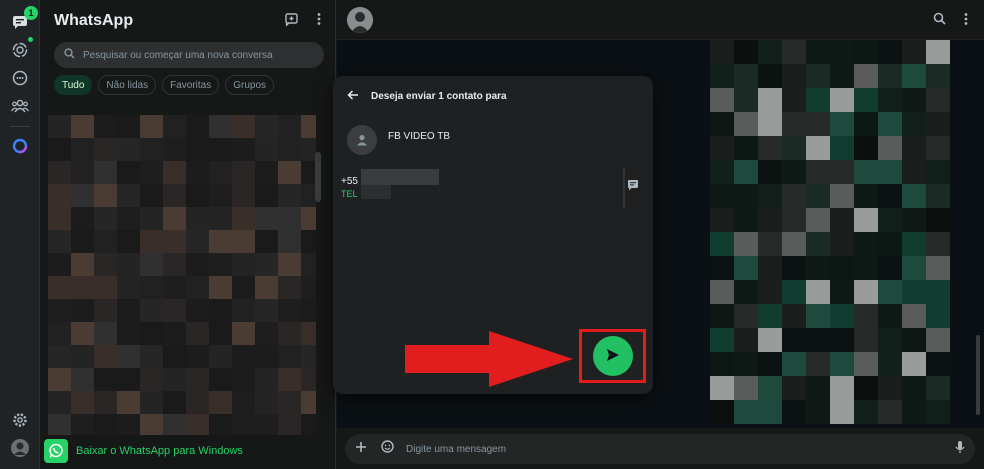 The image size is (984, 469). I want to click on list-scrollbar, so click(318, 177).